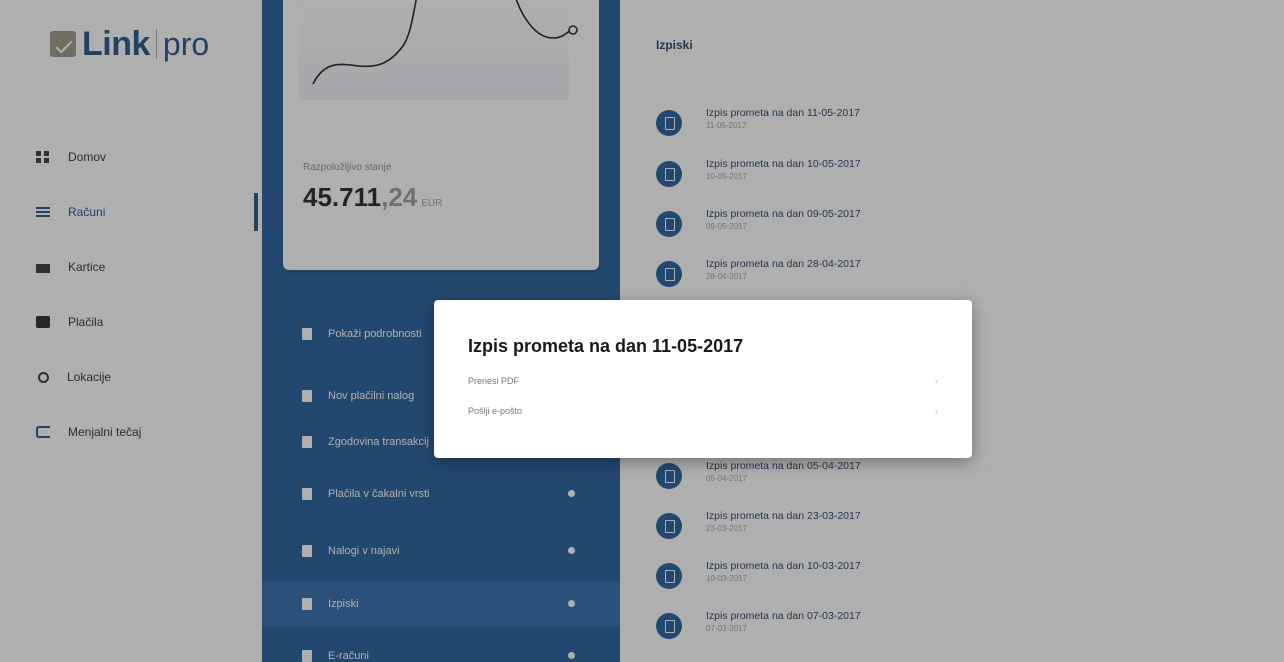 The height and width of the screenshot is (662, 1284). Describe the element at coordinates (606, 346) in the screenshot. I see `modal-title: Izpis prometa na dan 11-05-2017` at that location.